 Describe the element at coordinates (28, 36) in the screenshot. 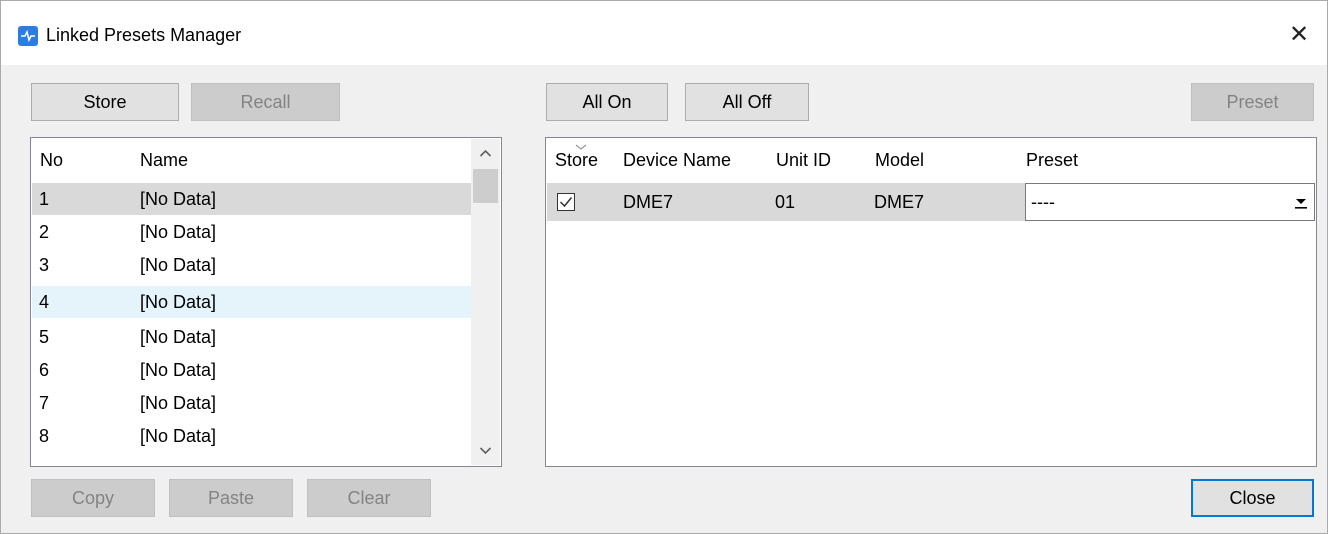

I see `app-icon` at that location.